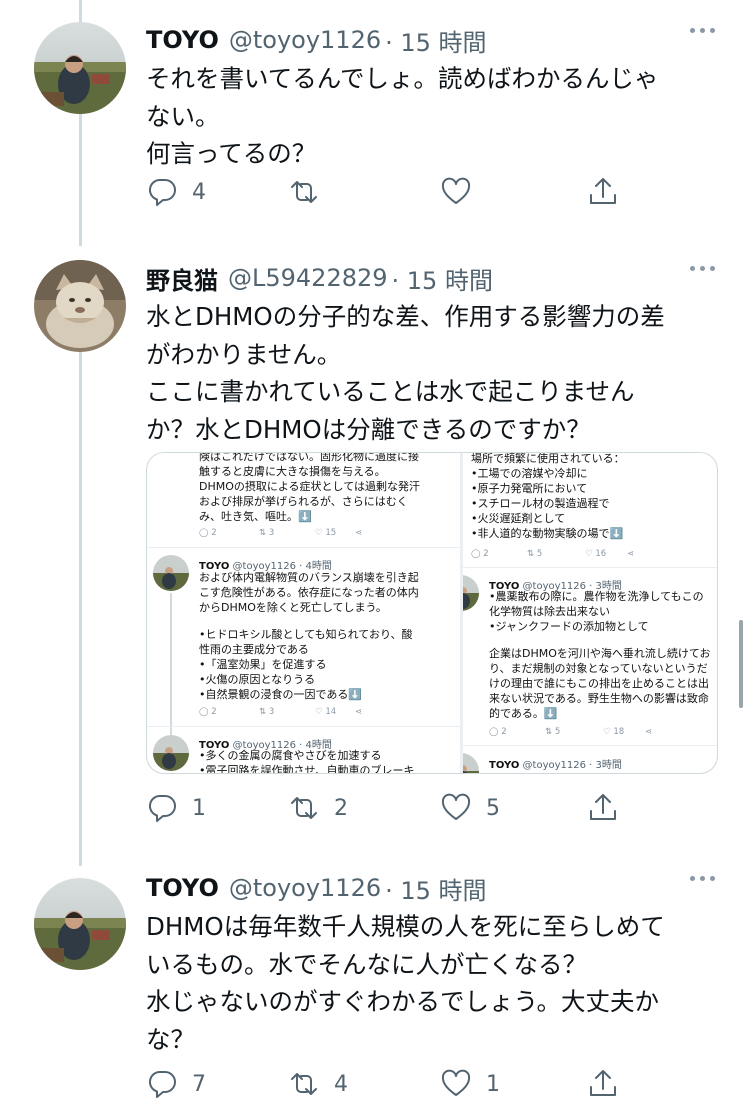 The height and width of the screenshot is (1109, 749). I want to click on tweet-text-line: ここに書かれていることは水で起こりません, so click(390, 391).